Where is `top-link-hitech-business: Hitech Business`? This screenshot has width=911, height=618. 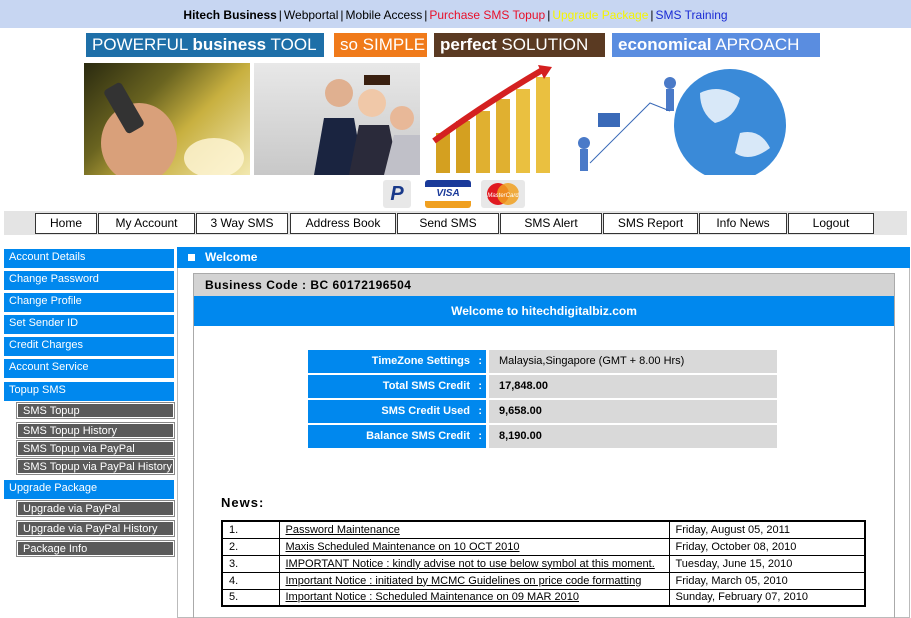 top-link-hitech-business: Hitech Business is located at coordinates (229, 15).